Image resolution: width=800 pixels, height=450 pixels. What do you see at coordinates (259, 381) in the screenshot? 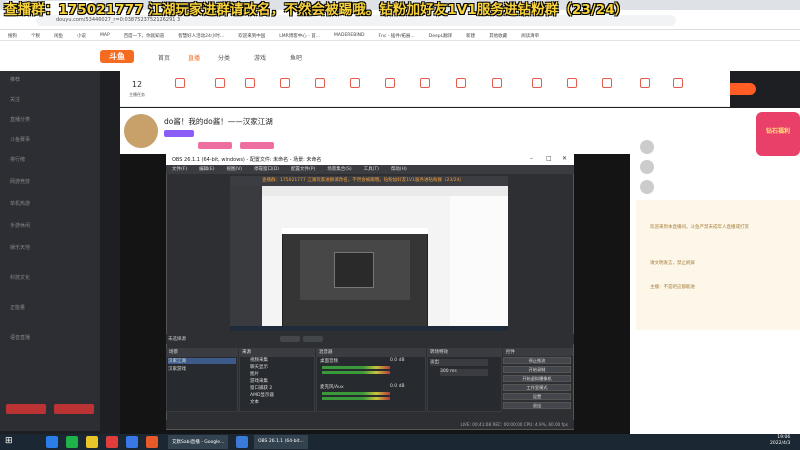
I see `source-item: 游戏采集` at bounding box center [259, 381].